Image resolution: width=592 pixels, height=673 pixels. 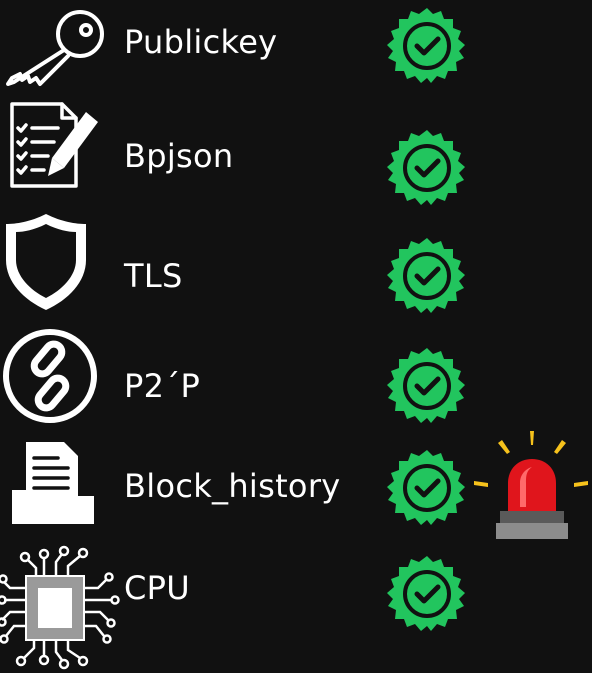 What do you see at coordinates (179, 156) in the screenshot?
I see `item-label: Bpjson` at bounding box center [179, 156].